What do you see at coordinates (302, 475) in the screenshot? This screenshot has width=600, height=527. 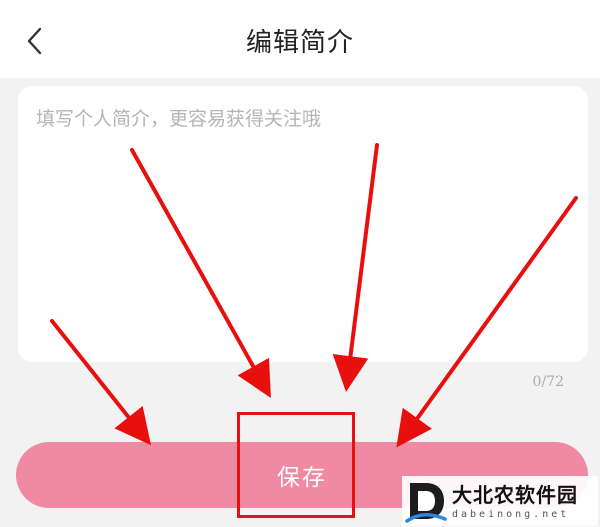 I see `save-button: 保存` at bounding box center [302, 475].